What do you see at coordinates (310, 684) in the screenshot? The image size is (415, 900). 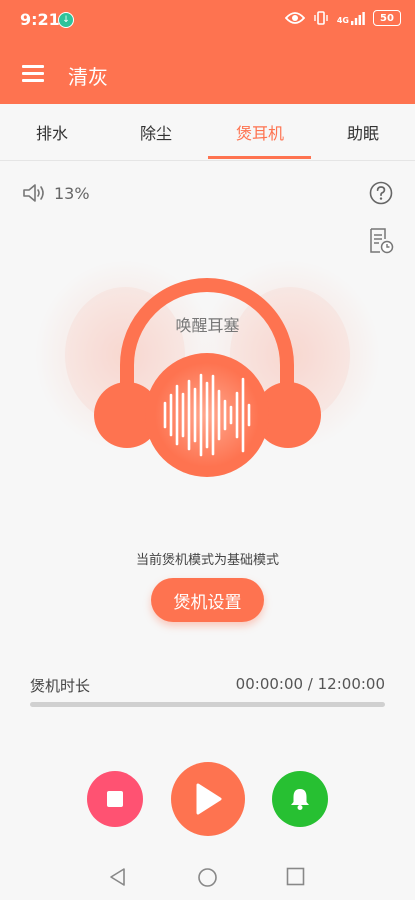 I see `duration-time: 00:00:00 / 12:00:00` at bounding box center [310, 684].